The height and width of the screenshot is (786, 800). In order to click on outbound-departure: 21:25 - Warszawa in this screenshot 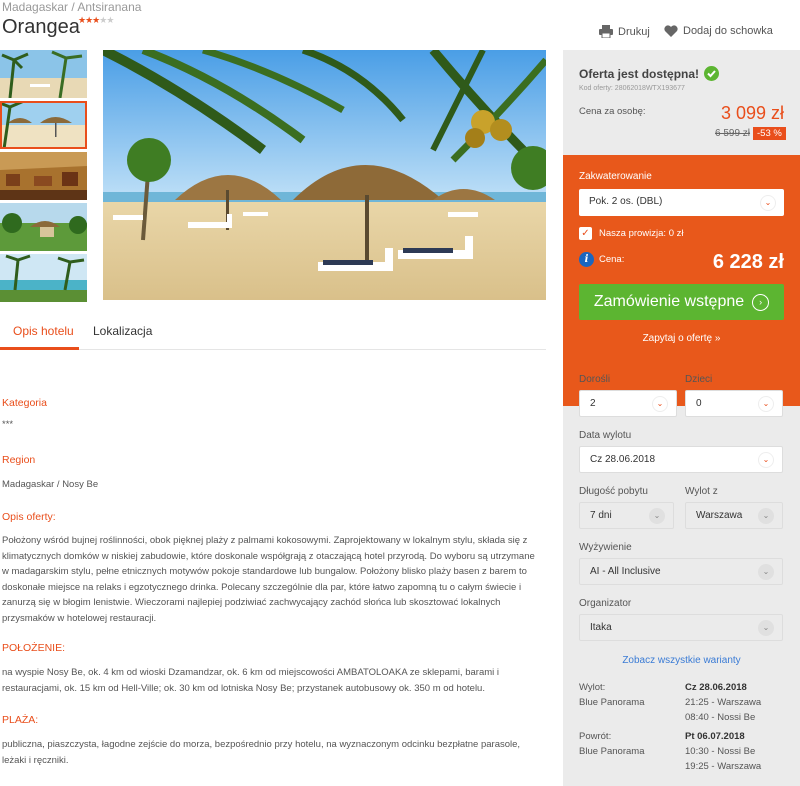, I will do `click(723, 702)`.